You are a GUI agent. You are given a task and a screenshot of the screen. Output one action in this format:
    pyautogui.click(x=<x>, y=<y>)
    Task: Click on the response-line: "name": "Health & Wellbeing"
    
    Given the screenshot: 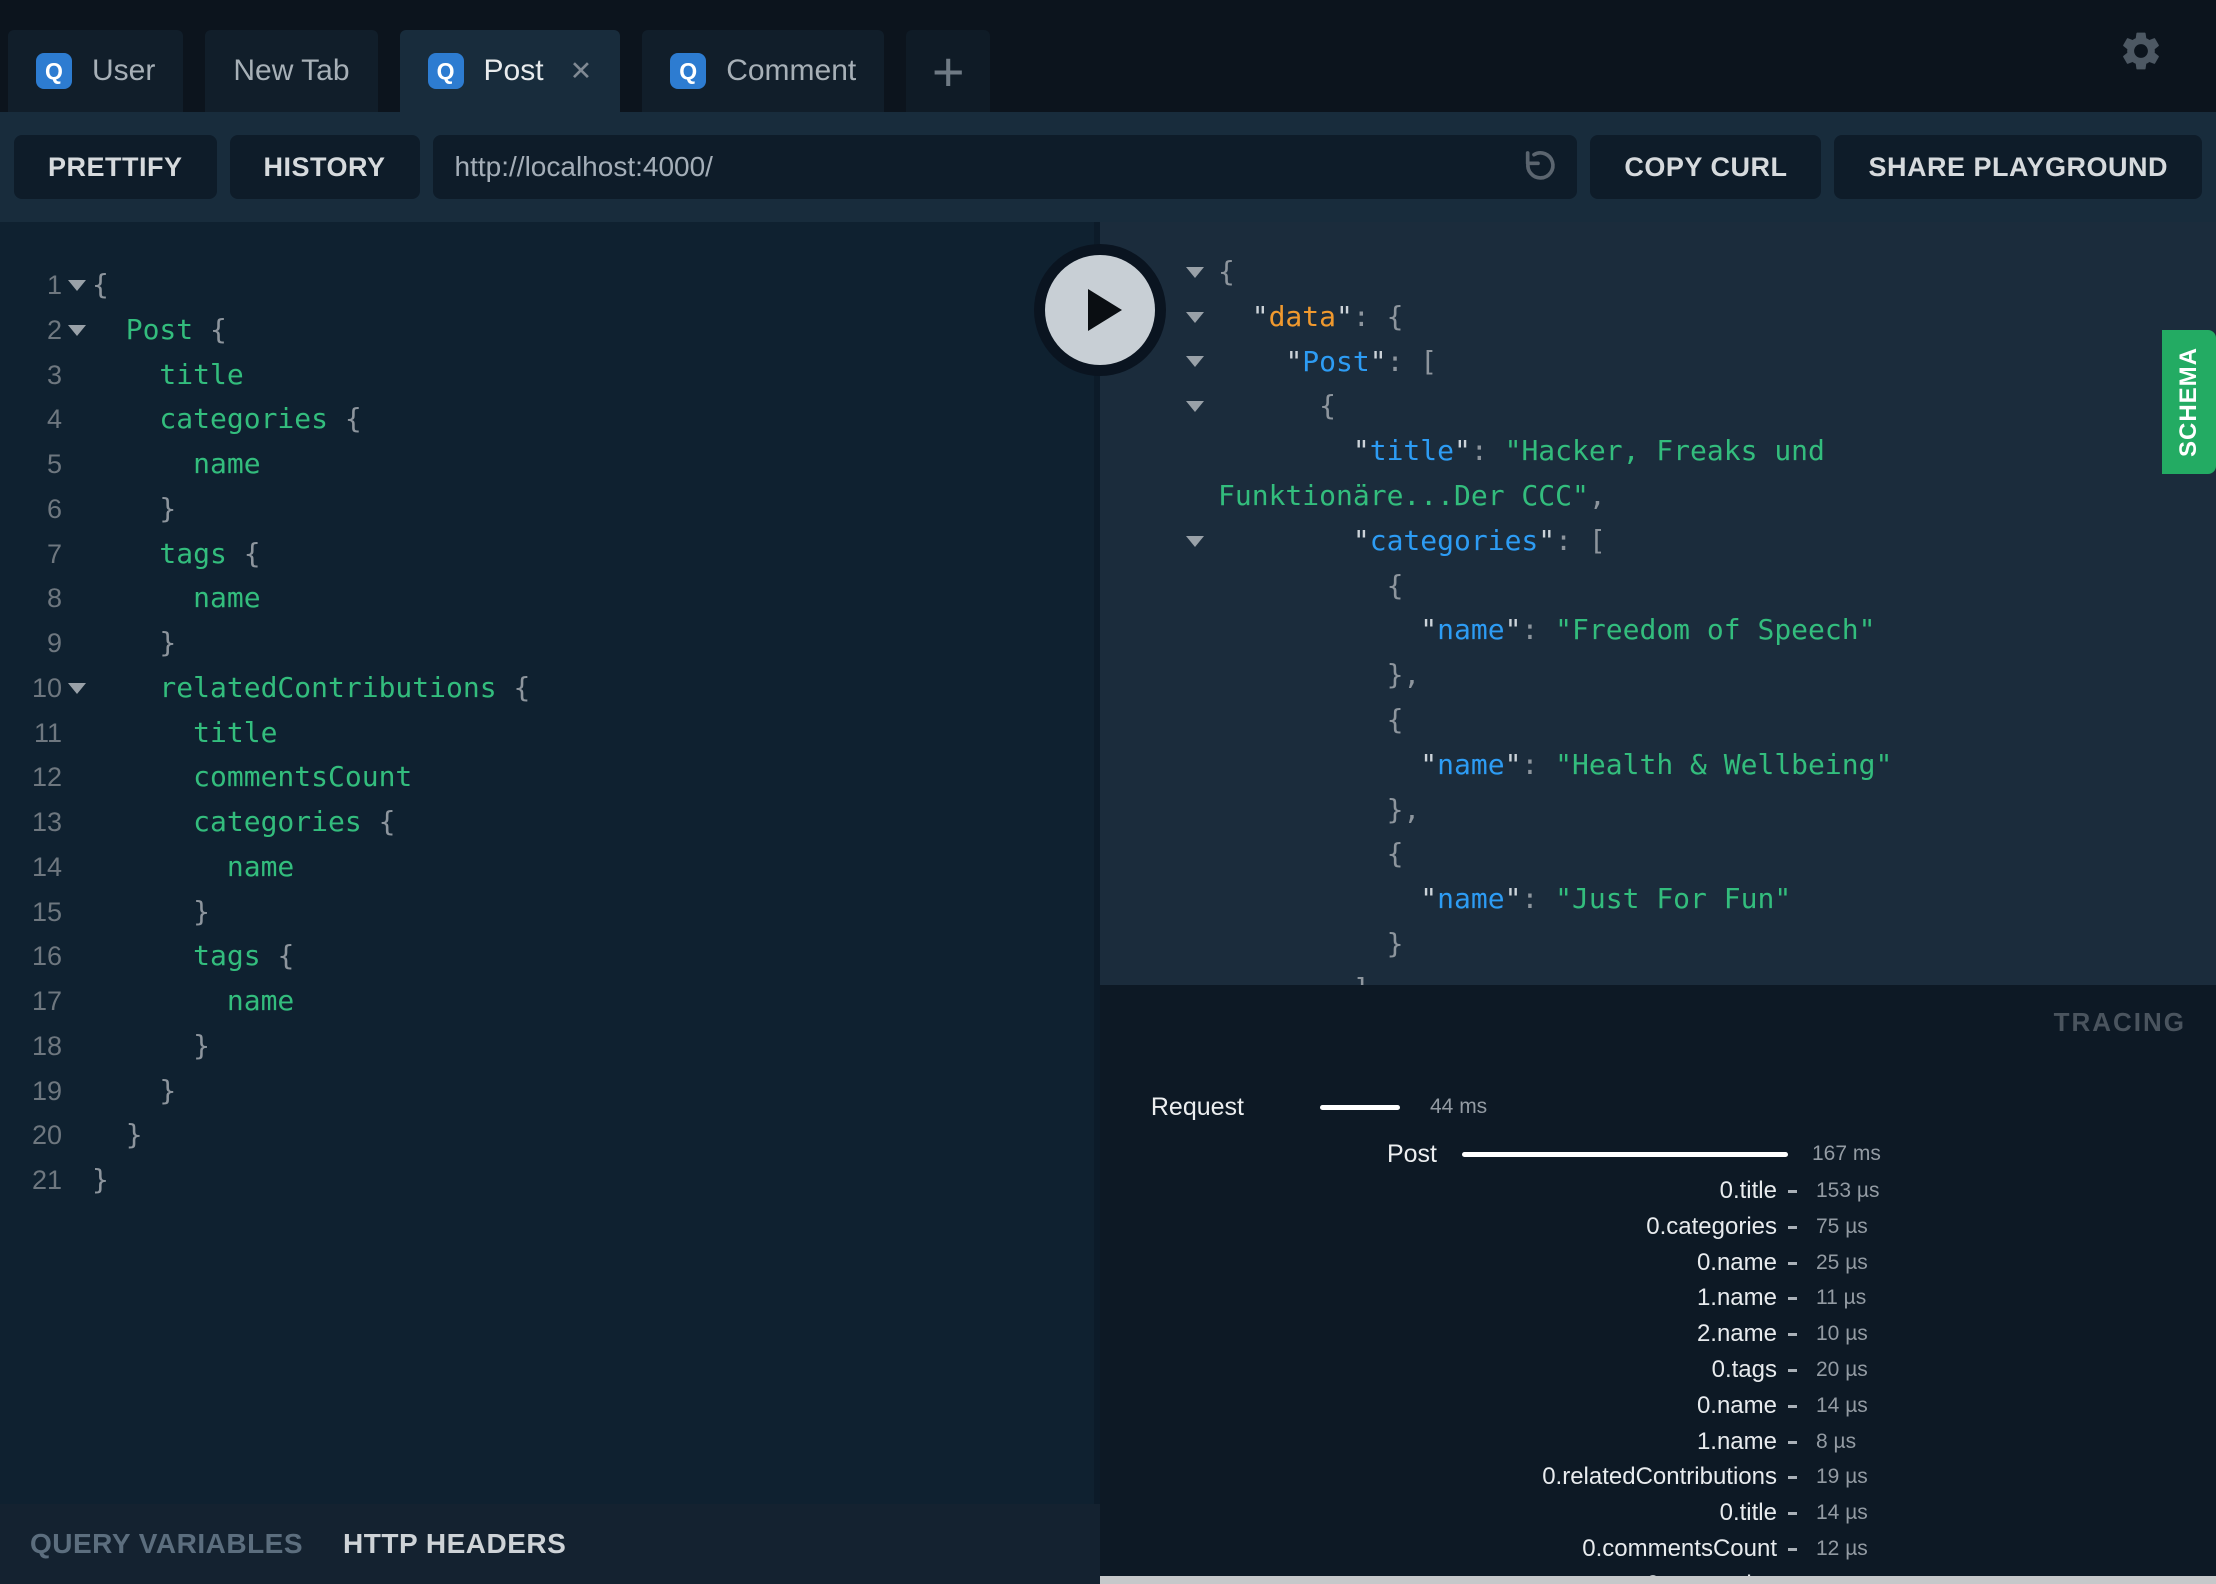 What is the action you would take?
    pyautogui.click(x=1658, y=765)
    